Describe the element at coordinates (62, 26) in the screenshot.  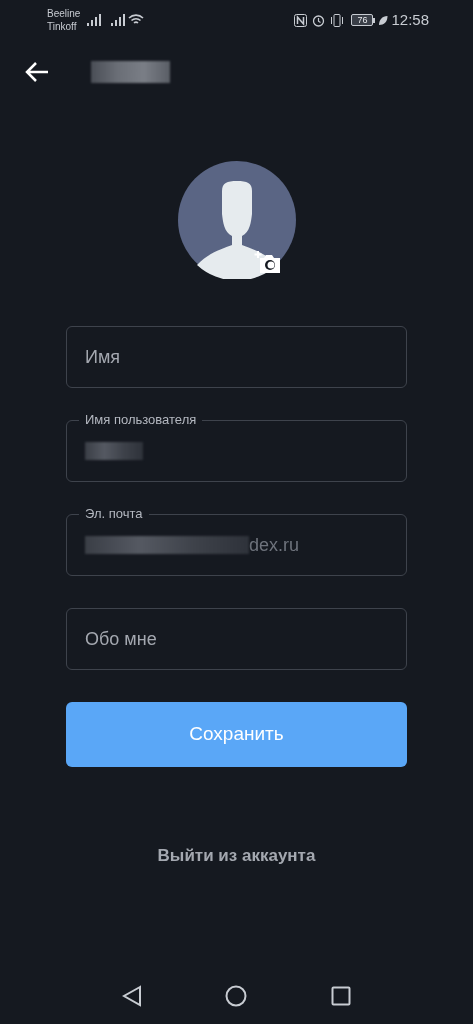
I see `carrier-name: Tinkoff` at that location.